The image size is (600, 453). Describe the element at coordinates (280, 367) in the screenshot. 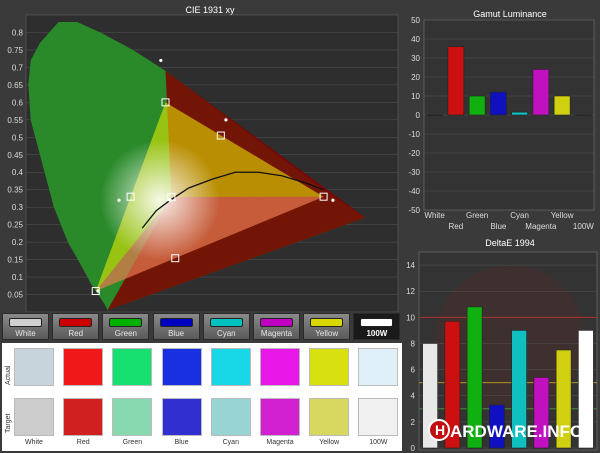

I see `actual-patch-magenta` at that location.